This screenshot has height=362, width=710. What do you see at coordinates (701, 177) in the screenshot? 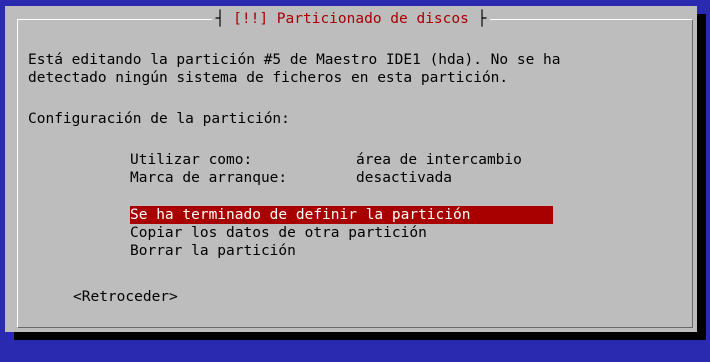
I see `dialog-shadow-right` at bounding box center [701, 177].